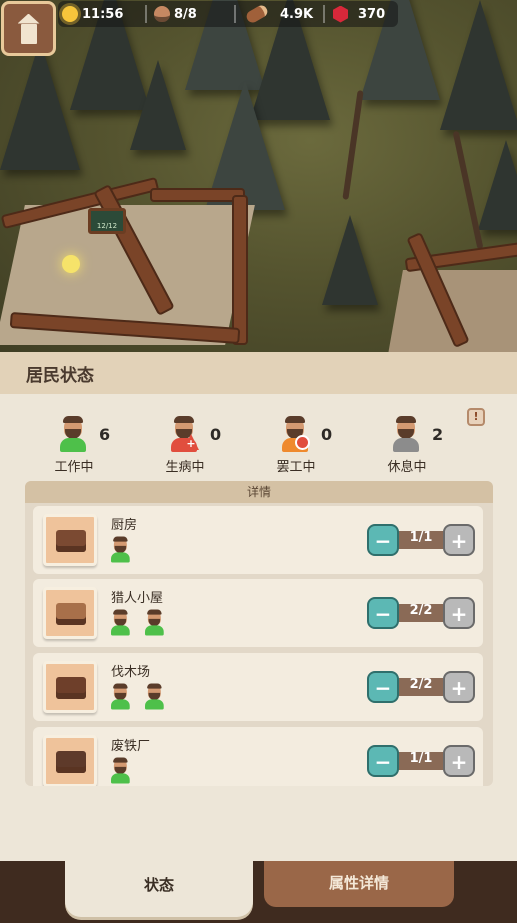  What do you see at coordinates (340, 14) in the screenshot?
I see `red-gem-icon` at bounding box center [340, 14].